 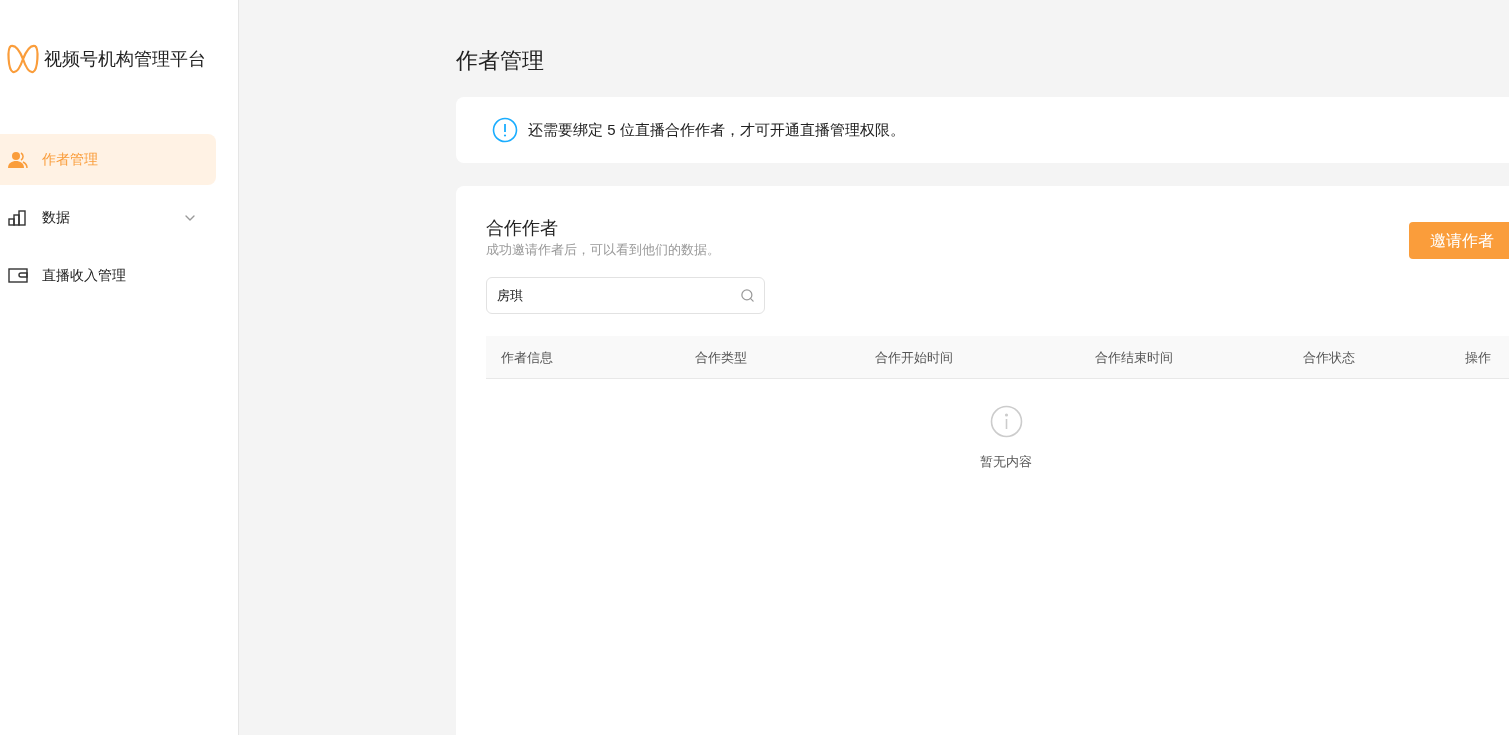 I want to click on logo-icon, so click(x=23, y=59).